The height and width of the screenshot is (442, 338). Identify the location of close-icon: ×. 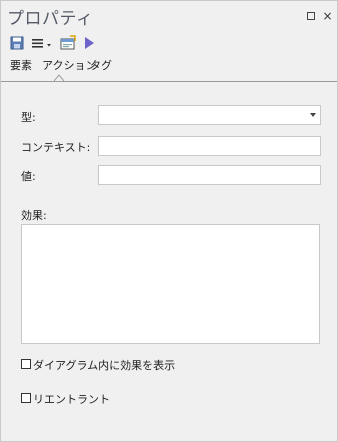
(327, 16).